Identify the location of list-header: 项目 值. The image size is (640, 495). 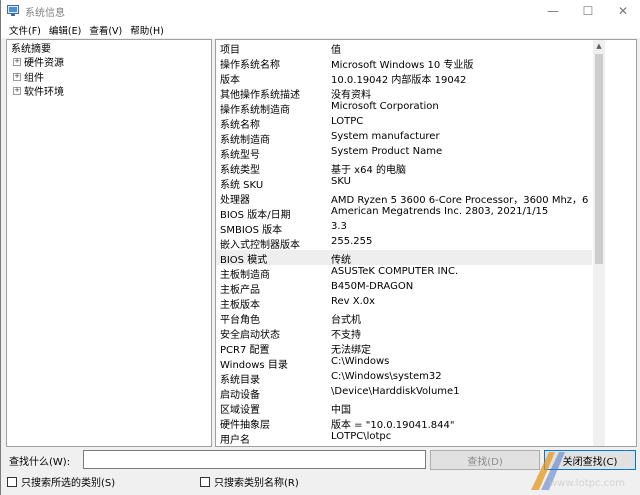
(426, 48).